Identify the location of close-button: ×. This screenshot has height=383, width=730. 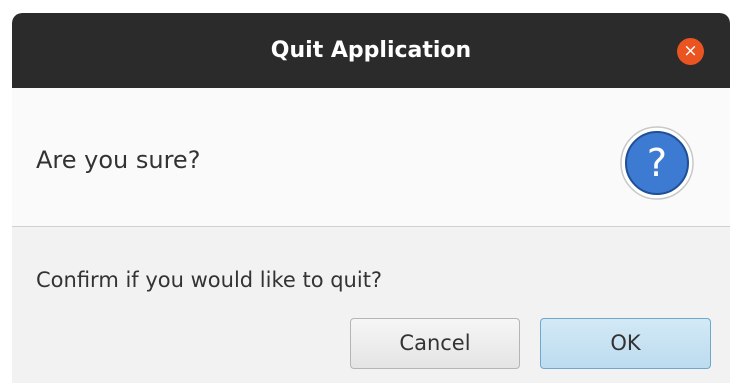
(690, 51).